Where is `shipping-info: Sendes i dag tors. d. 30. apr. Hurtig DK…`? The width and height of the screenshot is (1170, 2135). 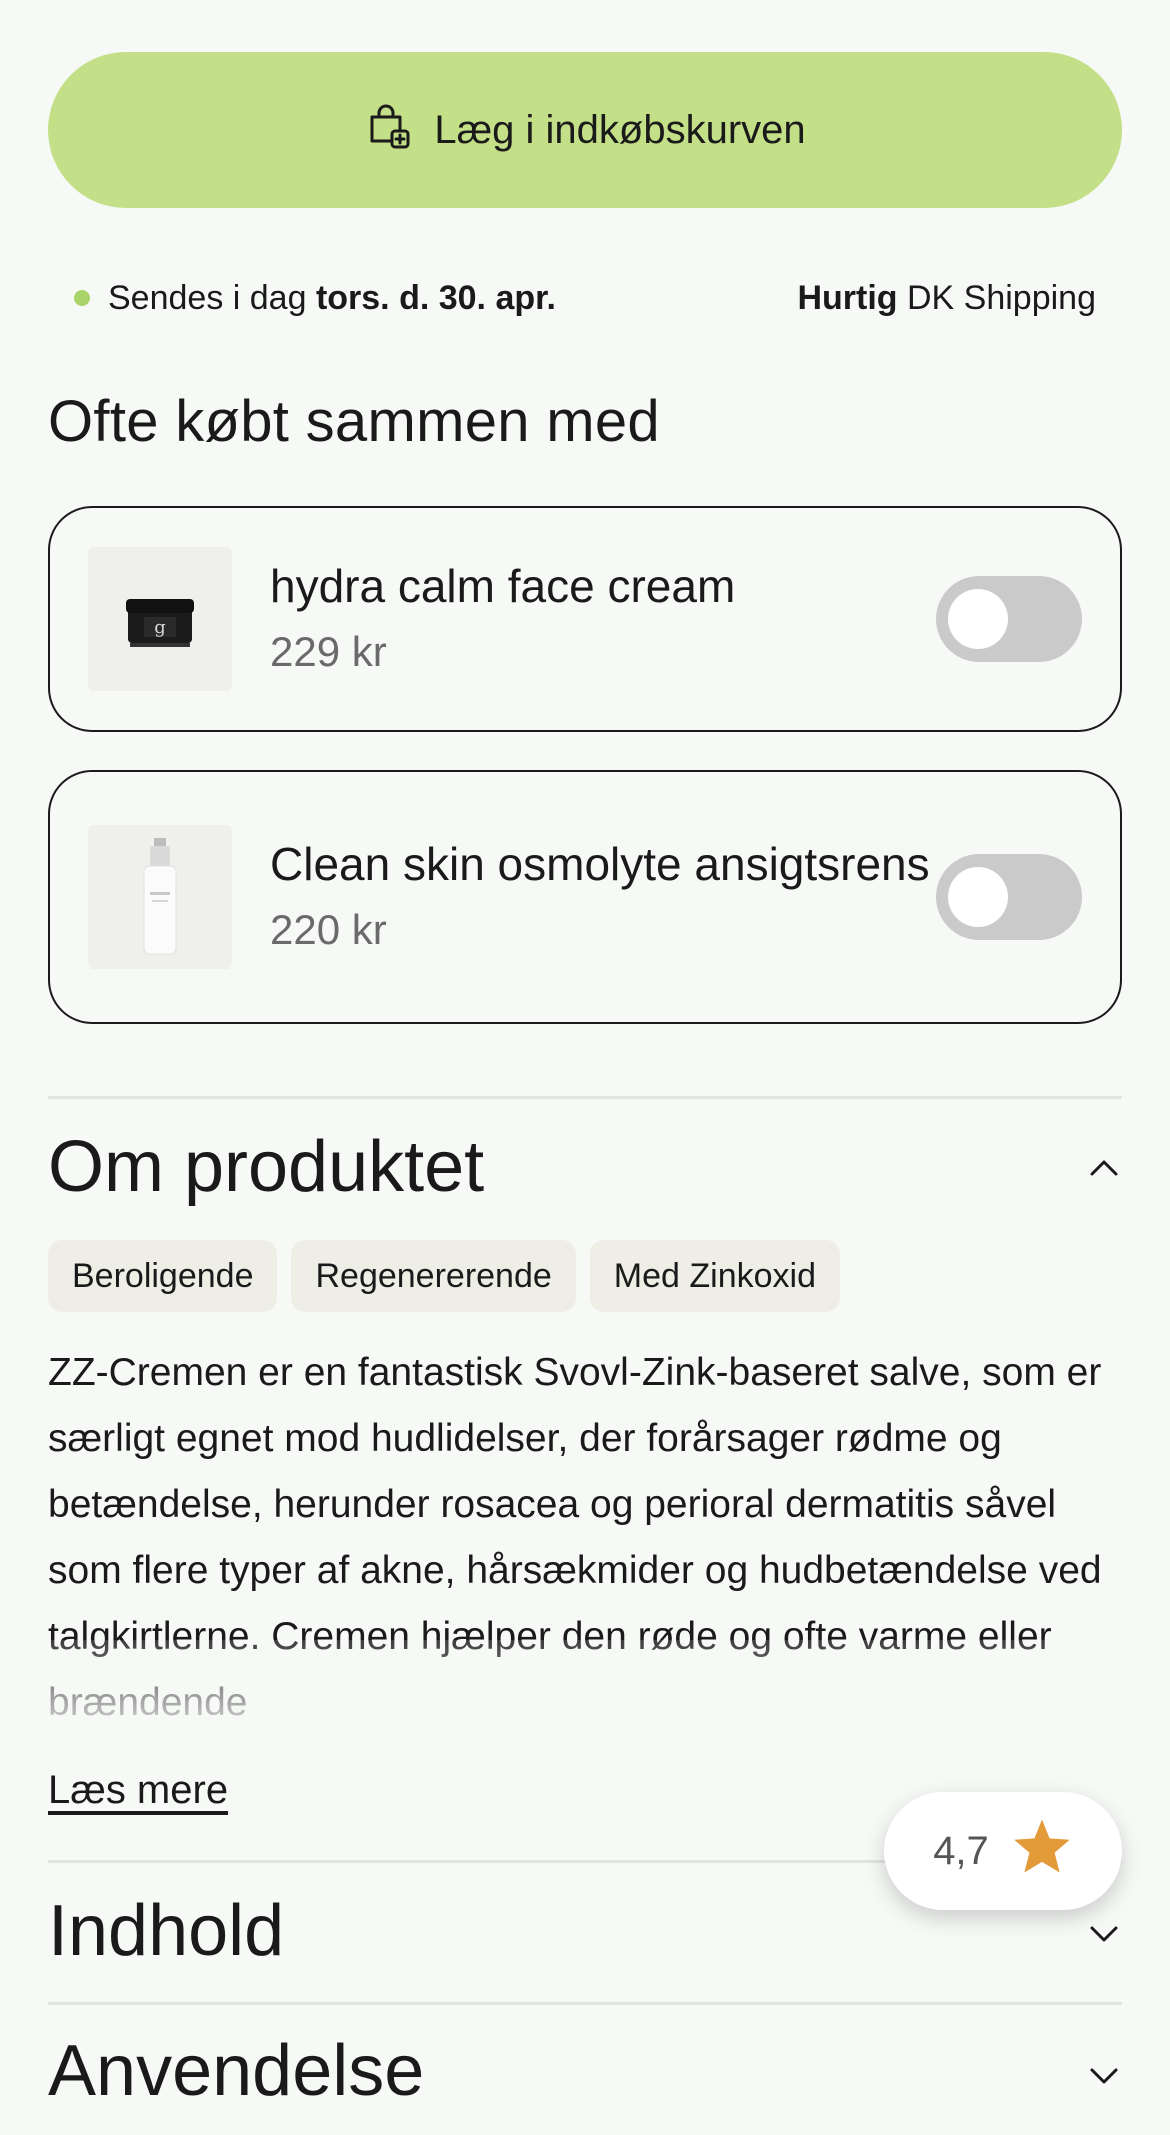
shipping-info: Sendes i dag tors. d. 30. apr. Hurtig DK… is located at coordinates (585, 298).